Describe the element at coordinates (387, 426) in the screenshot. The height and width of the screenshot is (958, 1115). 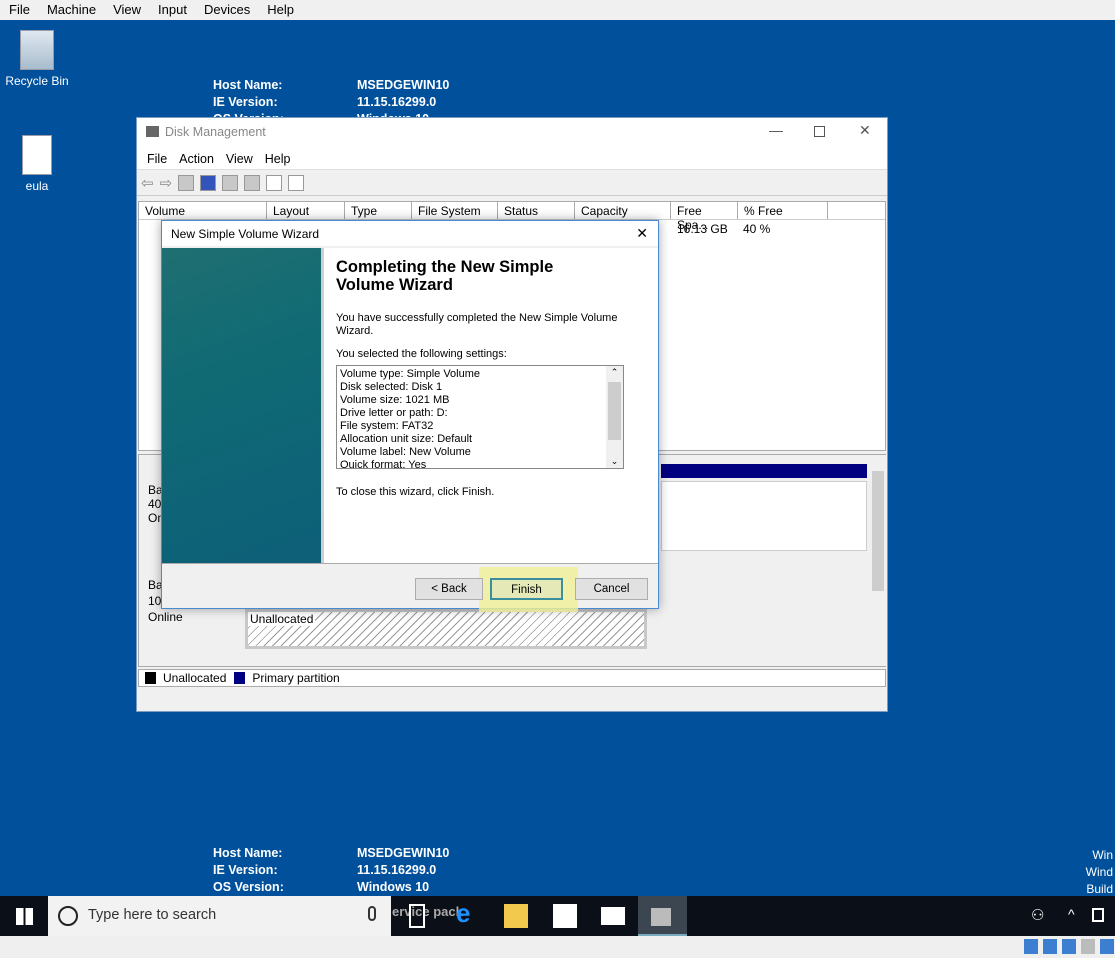
I see `setting-item: File system: FAT32` at that location.